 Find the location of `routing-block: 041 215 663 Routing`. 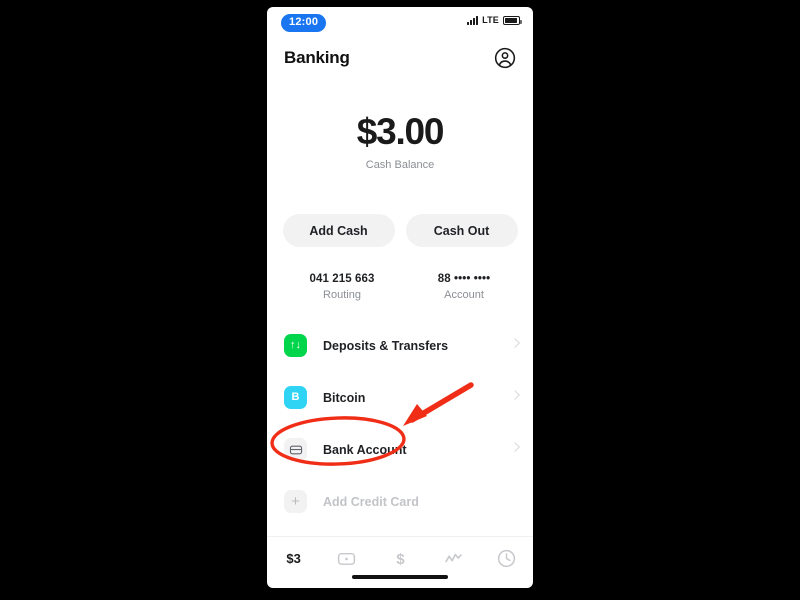

routing-block: 041 215 663 Routing is located at coordinates (335, 287).